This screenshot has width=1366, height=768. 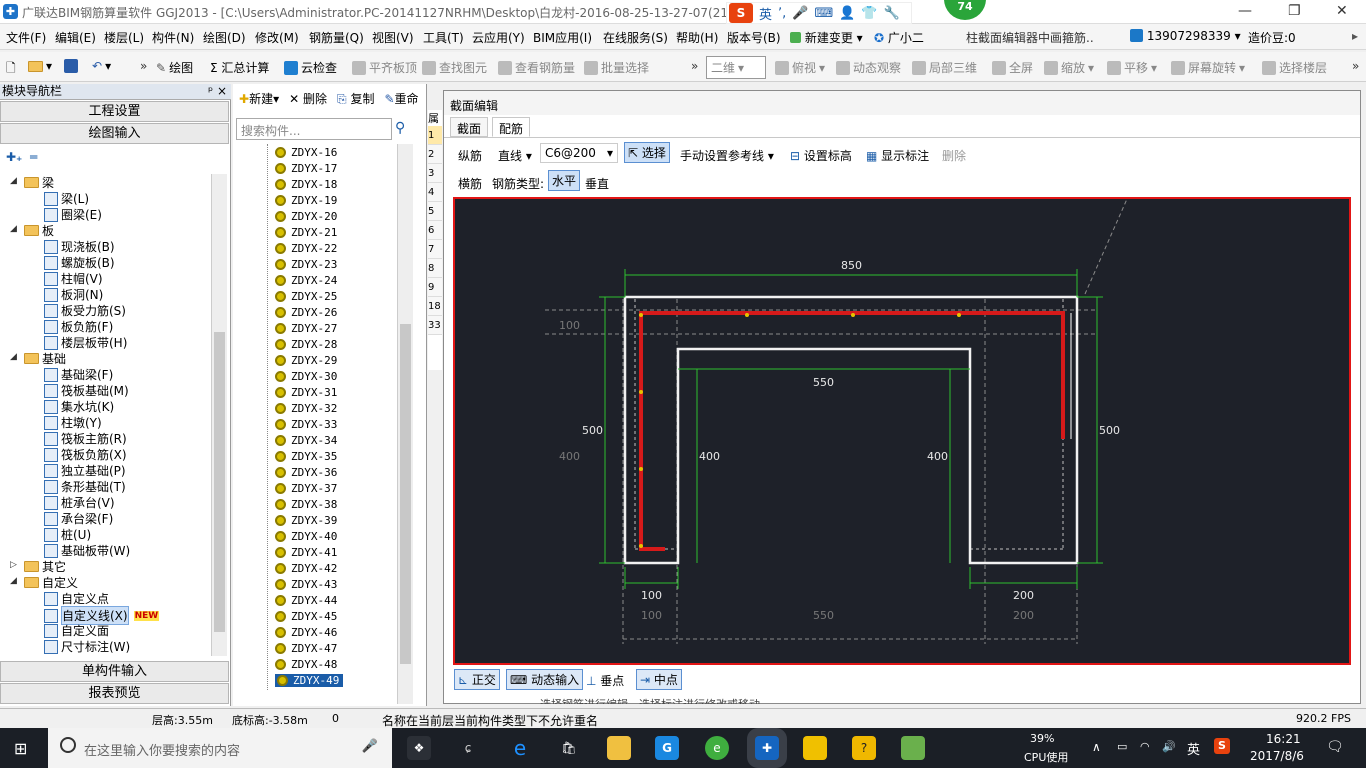 I want to click on menu-tools: 工具(T), so click(x=443, y=37).